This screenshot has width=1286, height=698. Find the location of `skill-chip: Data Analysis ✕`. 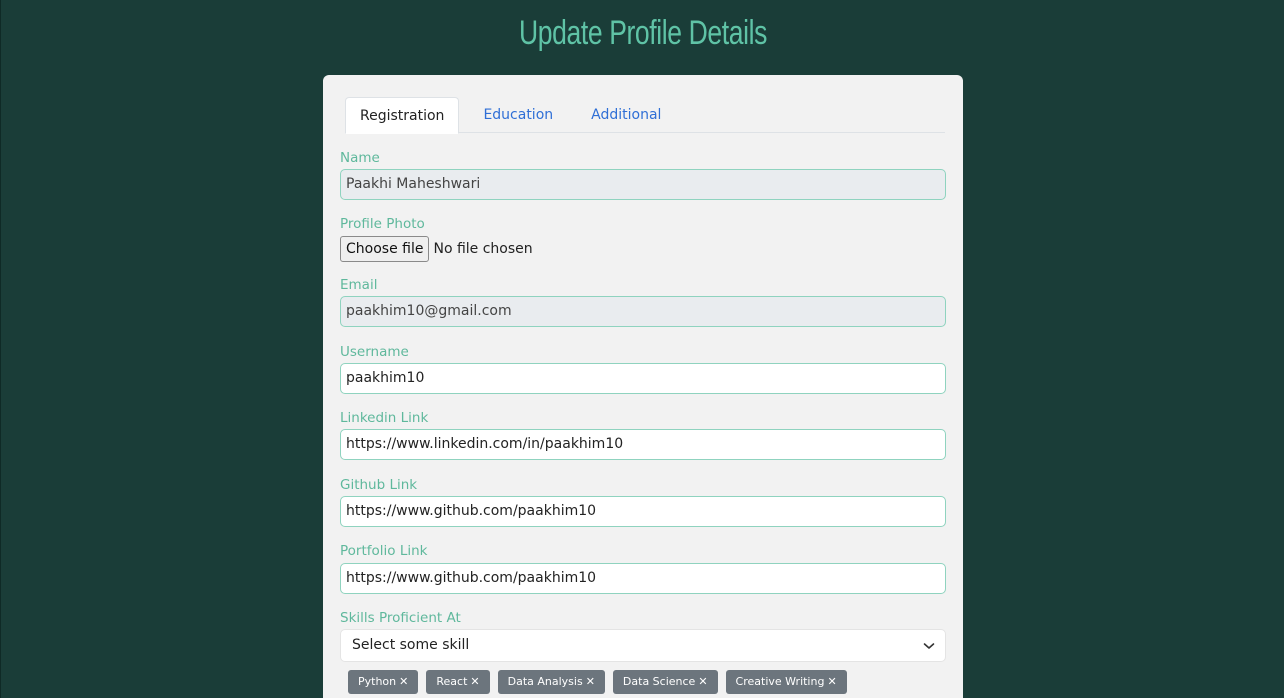

skill-chip: Data Analysis ✕ is located at coordinates (551, 682).